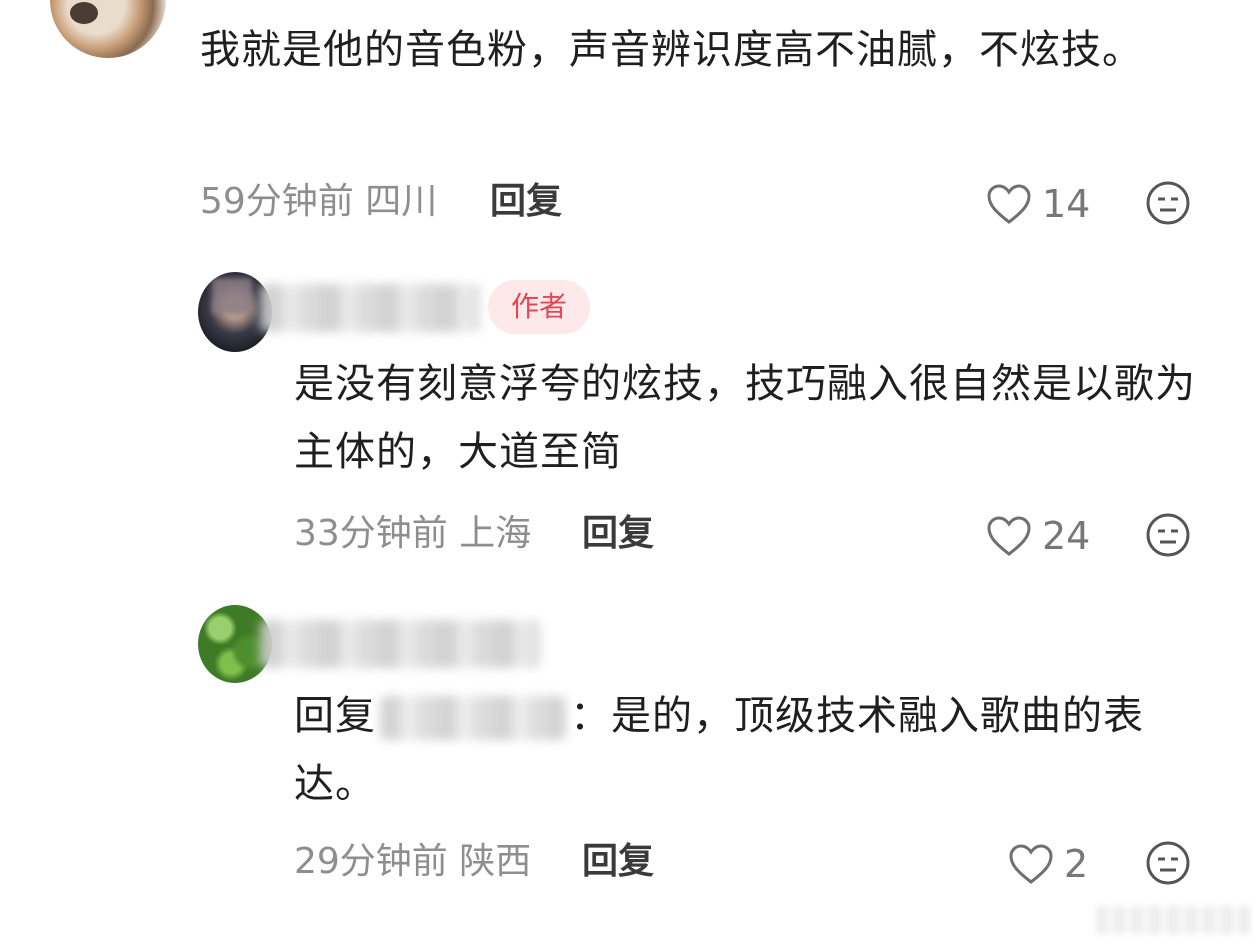 Image resolution: width=1260 pixels, height=946 pixels. I want to click on comment-text: 回复 ：是的，顶级技术融入歌曲的表达。, so click(744, 750).